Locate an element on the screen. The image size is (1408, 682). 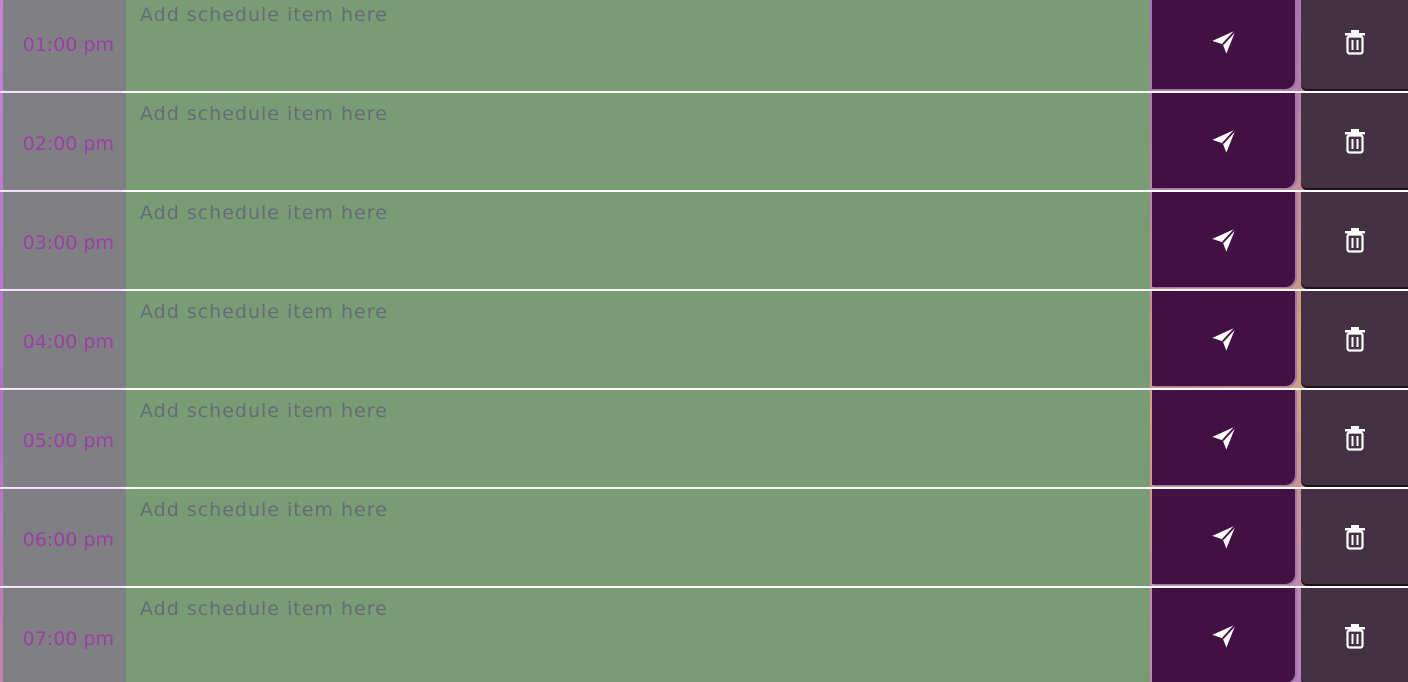
time-block: 05:00 pm is located at coordinates (704, 439).